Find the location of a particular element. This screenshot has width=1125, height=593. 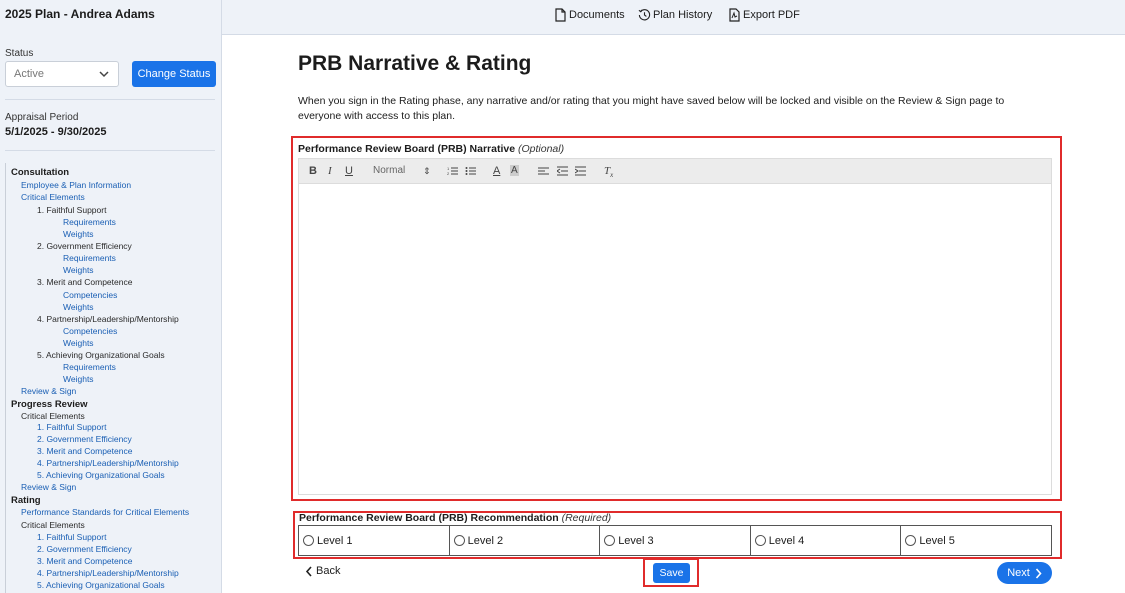

plan-history-label: Plan History is located at coordinates (683, 15).